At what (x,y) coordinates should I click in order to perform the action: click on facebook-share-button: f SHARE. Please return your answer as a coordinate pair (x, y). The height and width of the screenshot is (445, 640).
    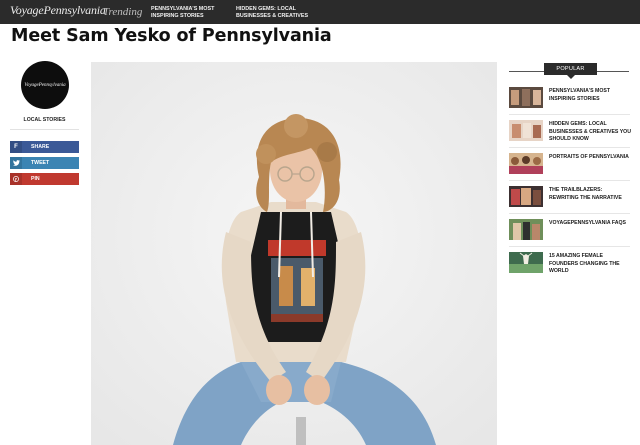
    Looking at the image, I should click on (44, 147).